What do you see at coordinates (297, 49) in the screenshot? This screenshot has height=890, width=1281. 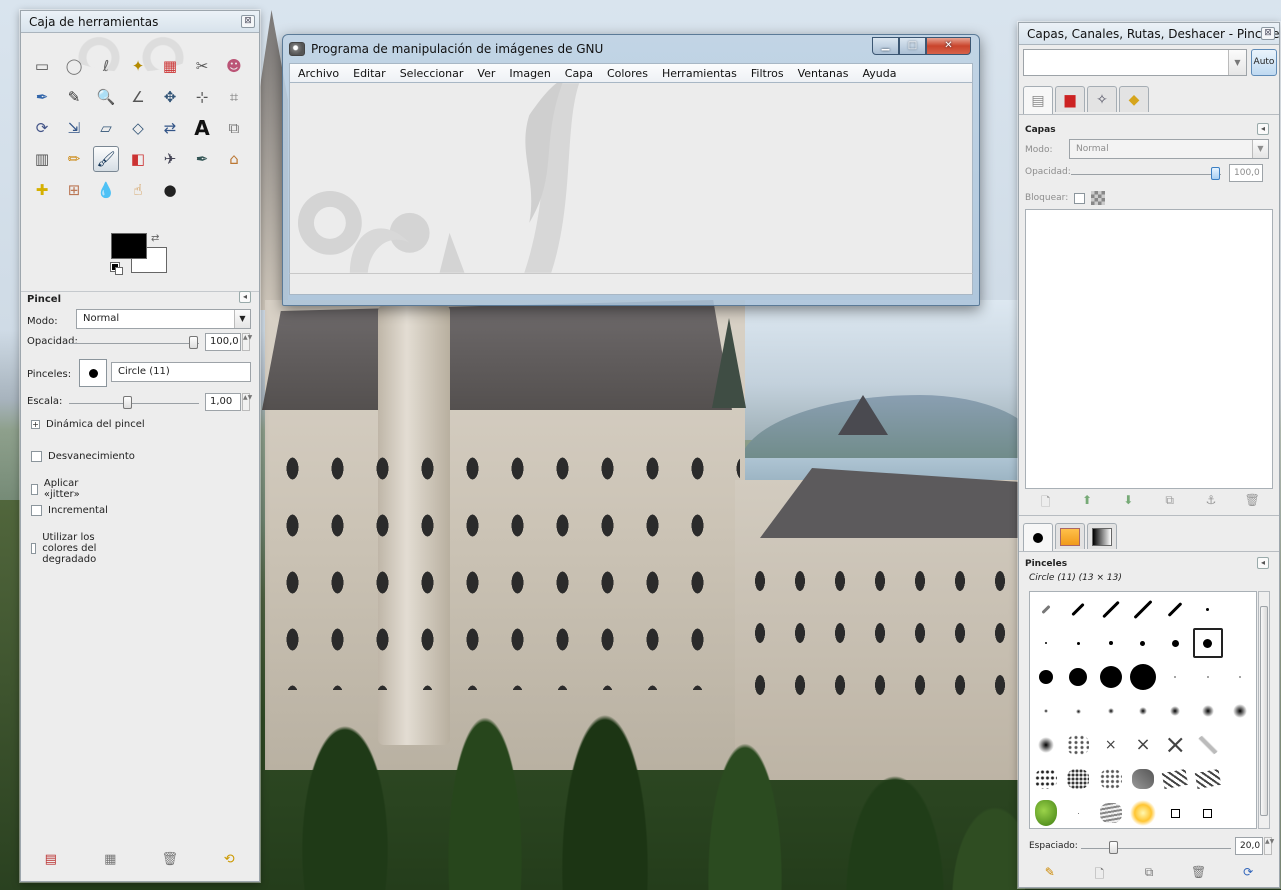 I see `gimp-app-icon` at bounding box center [297, 49].